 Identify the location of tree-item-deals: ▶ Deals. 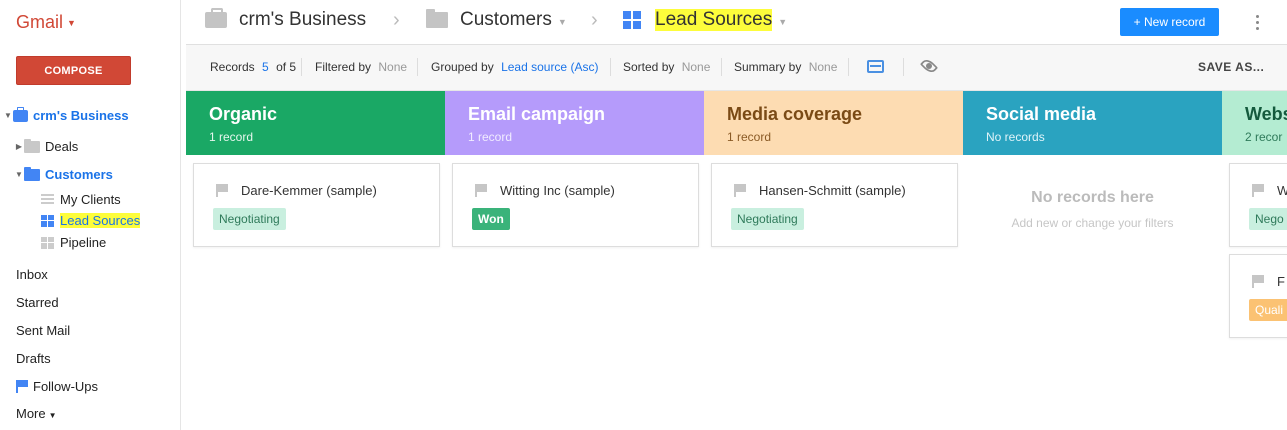
(46, 146).